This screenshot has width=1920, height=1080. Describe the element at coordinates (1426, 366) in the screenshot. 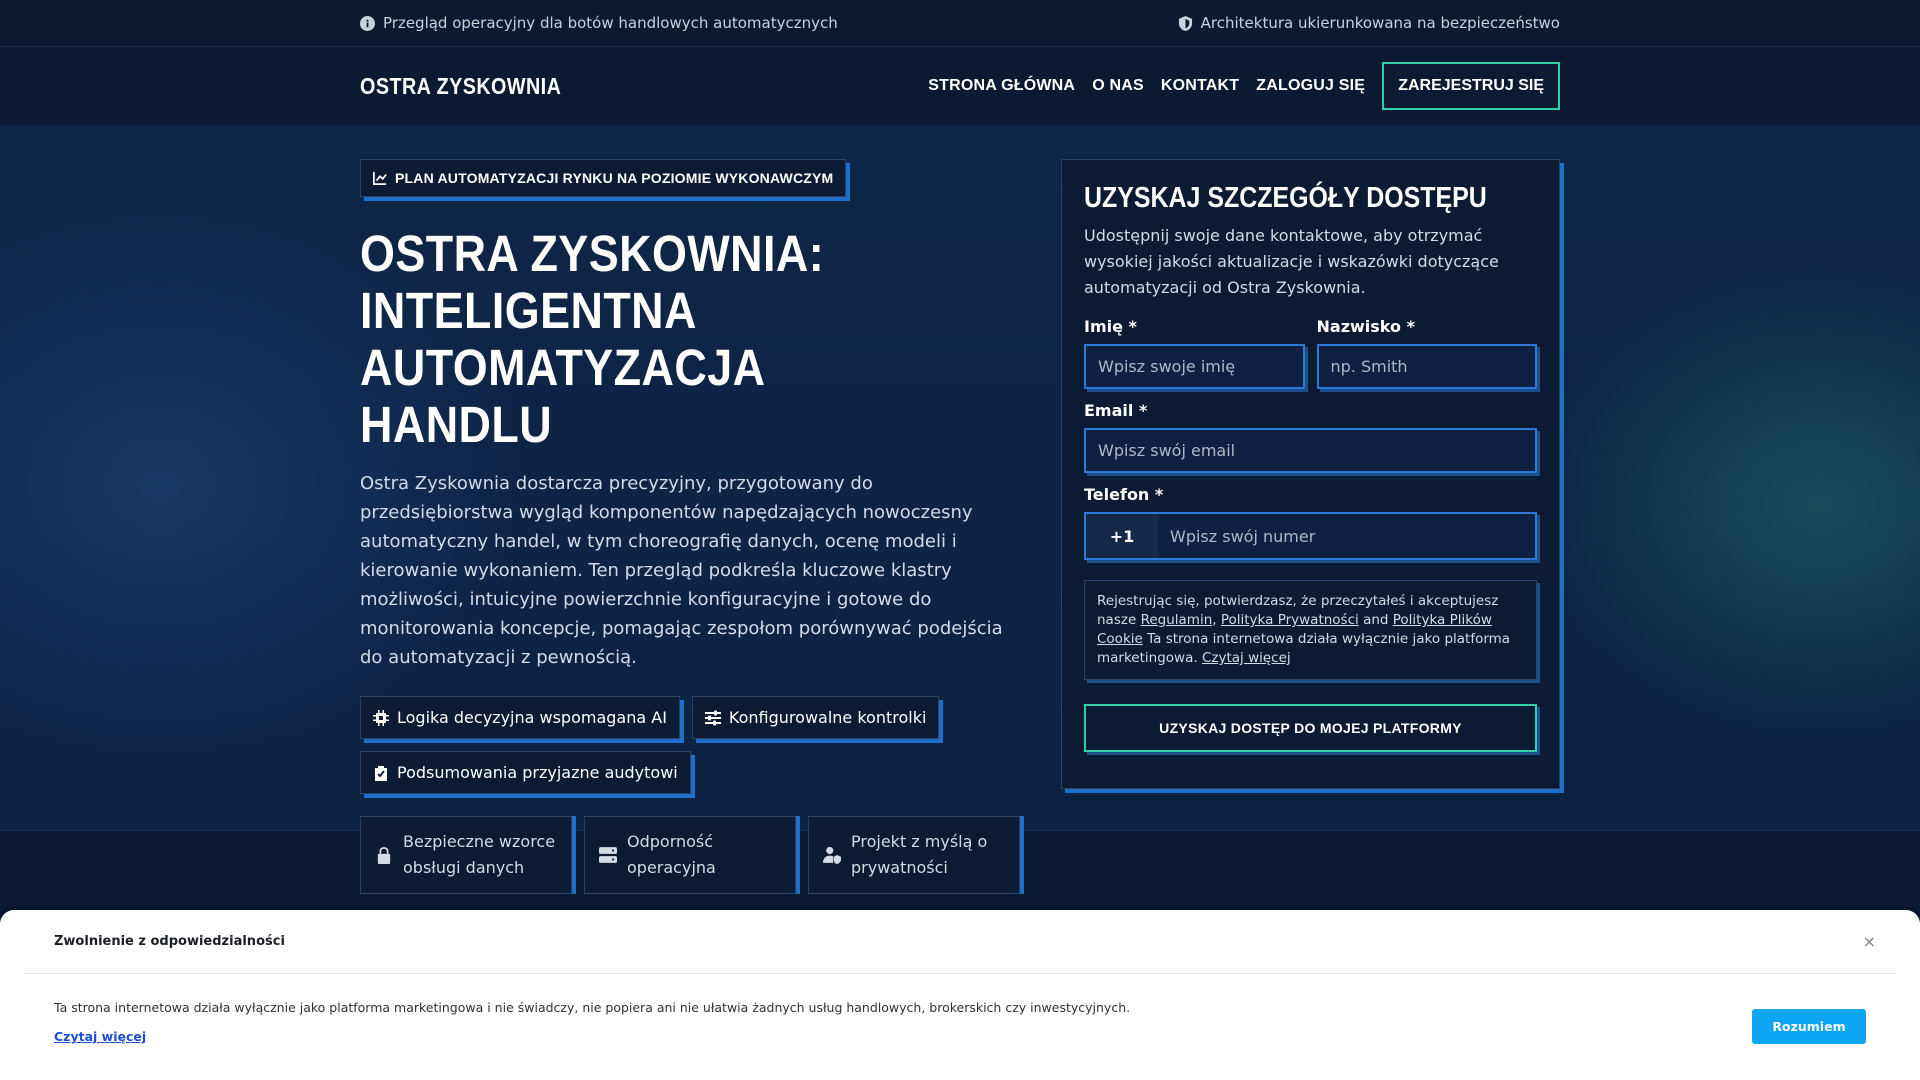

I see `last-name-input` at that location.